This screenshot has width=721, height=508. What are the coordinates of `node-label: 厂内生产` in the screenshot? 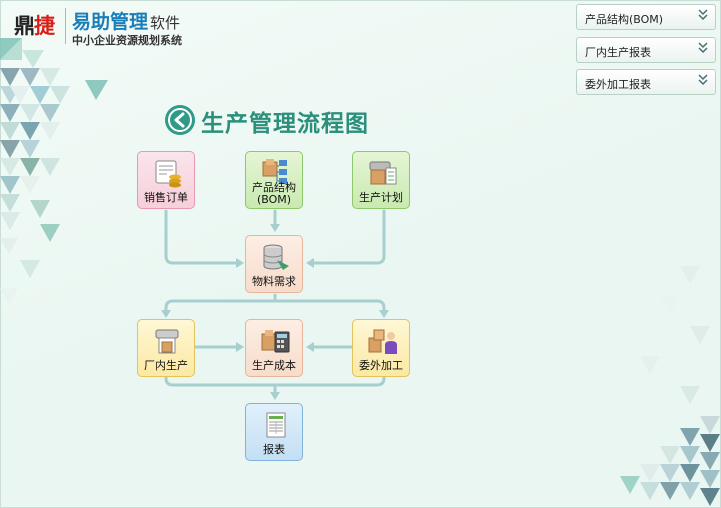 It's located at (166, 365).